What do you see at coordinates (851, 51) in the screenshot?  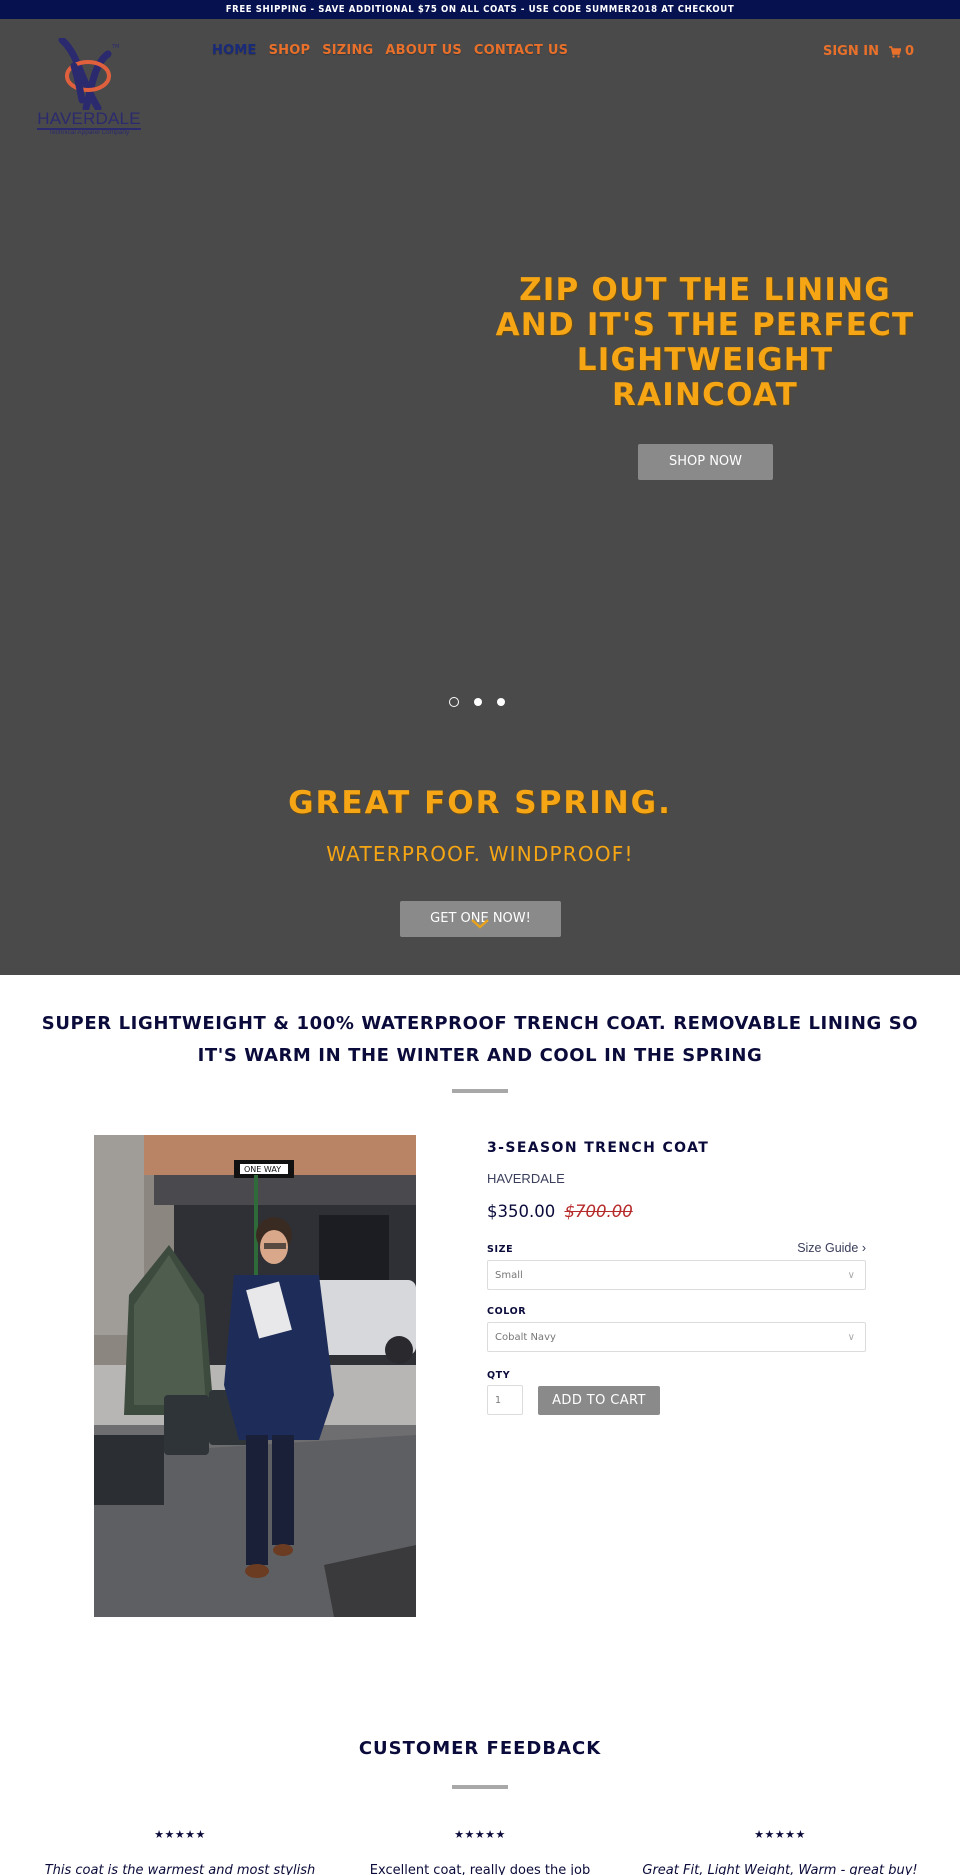 I see `sign-in-link: SIGN IN` at bounding box center [851, 51].